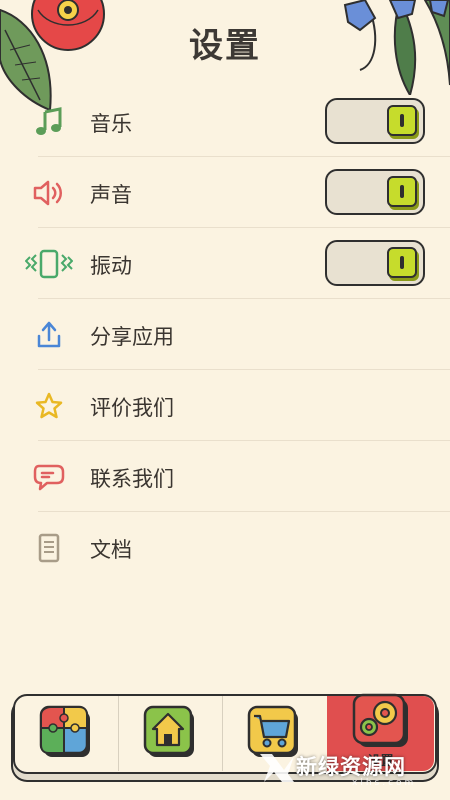  Describe the element at coordinates (225, 405) in the screenshot. I see `setting-row-rate: 评价我们` at that location.